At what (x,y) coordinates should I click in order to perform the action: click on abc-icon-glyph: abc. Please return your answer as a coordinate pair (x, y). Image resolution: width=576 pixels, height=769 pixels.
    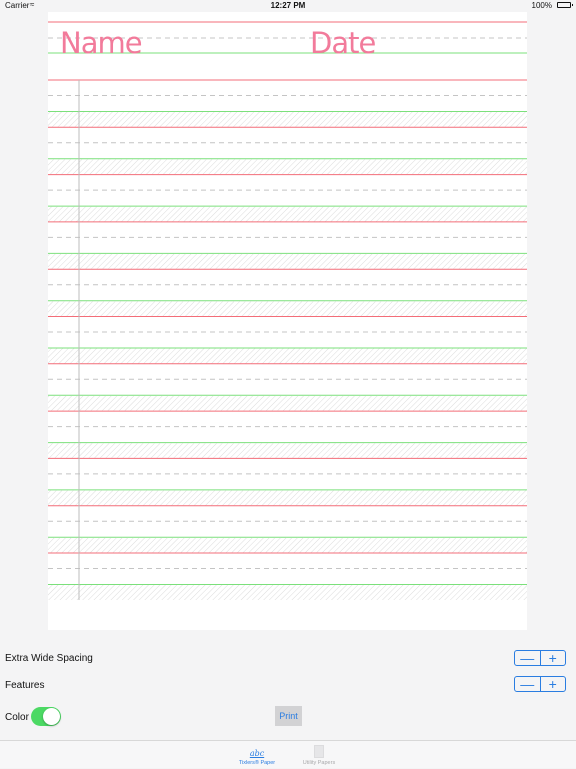
    Looking at the image, I should click on (257, 753).